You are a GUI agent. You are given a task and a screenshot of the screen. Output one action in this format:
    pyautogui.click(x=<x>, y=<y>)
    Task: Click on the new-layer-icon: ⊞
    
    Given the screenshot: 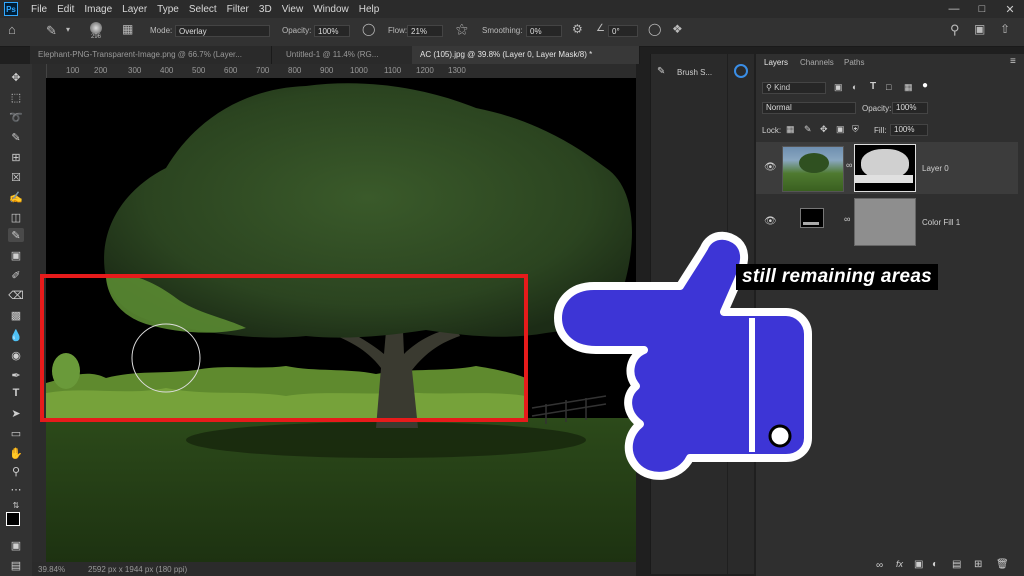 What is the action you would take?
    pyautogui.click(x=978, y=564)
    